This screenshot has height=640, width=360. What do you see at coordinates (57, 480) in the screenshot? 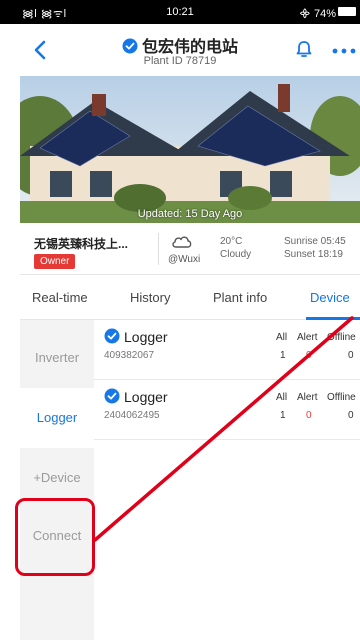
I see `device-type-nav: Inverter Logger +Device Connect` at bounding box center [57, 480].